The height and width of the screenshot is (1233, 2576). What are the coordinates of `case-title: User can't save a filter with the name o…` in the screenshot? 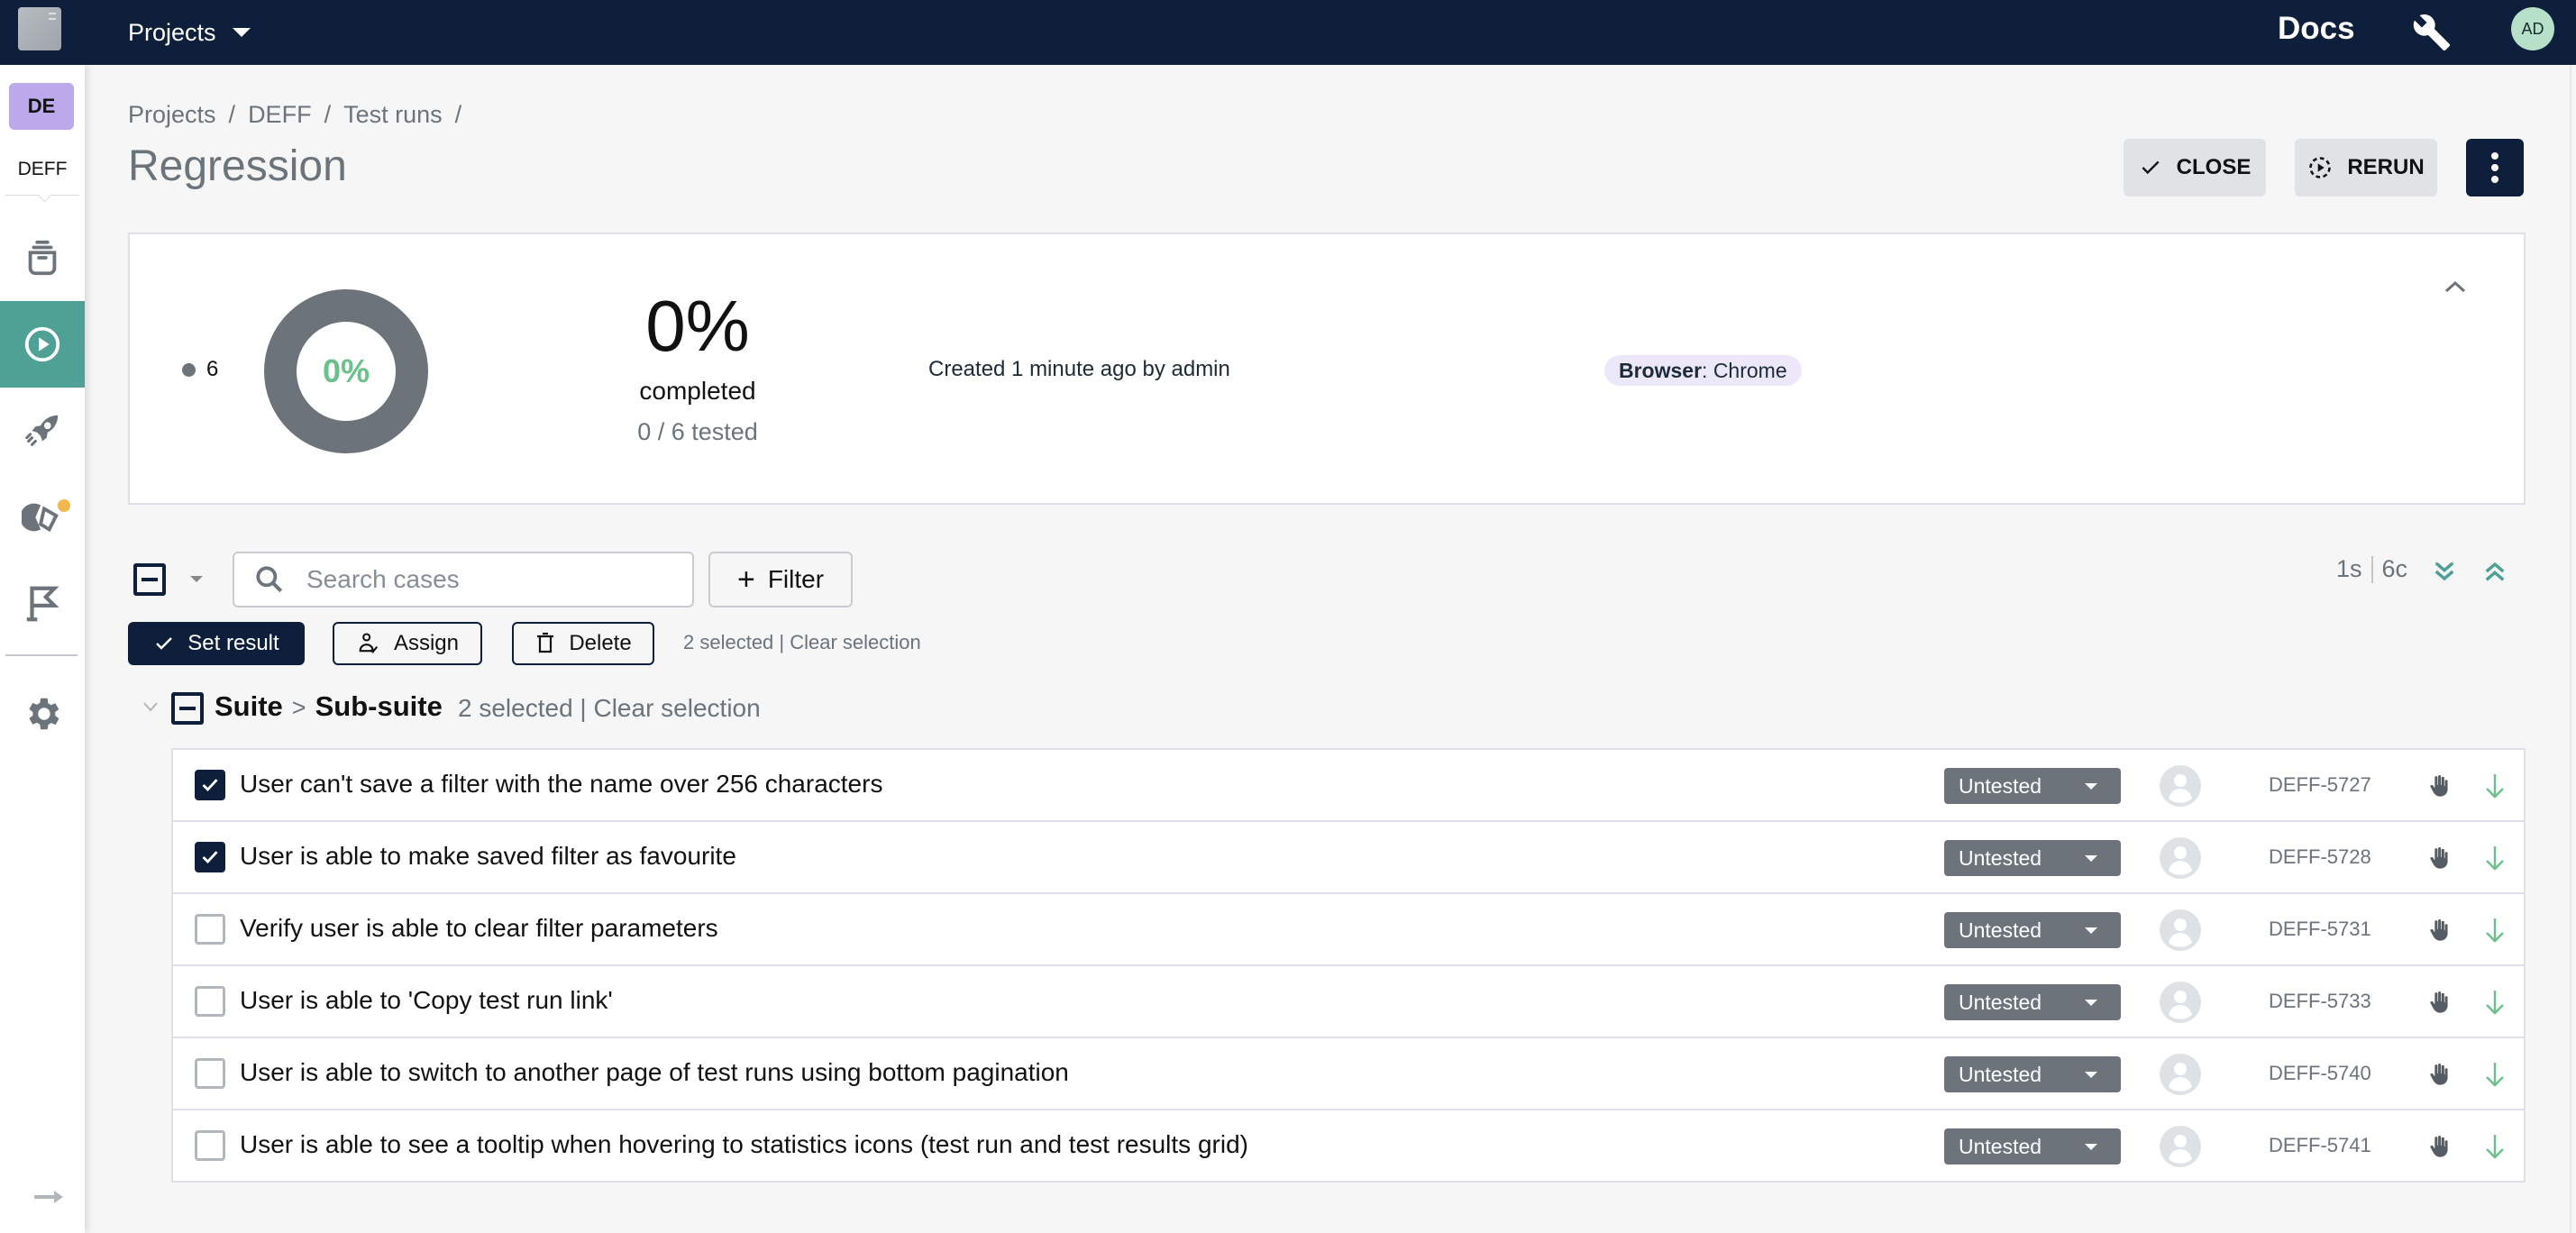 It's located at (561, 784).